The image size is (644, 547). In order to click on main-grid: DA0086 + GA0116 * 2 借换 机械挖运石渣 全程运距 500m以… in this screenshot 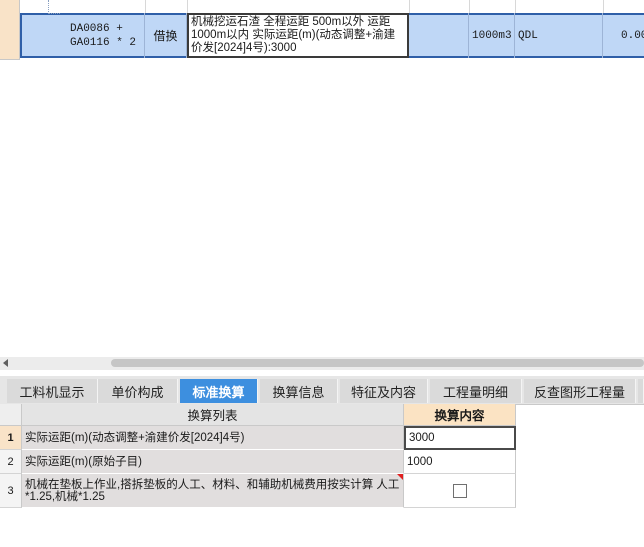, I will do `click(322, 30)`.